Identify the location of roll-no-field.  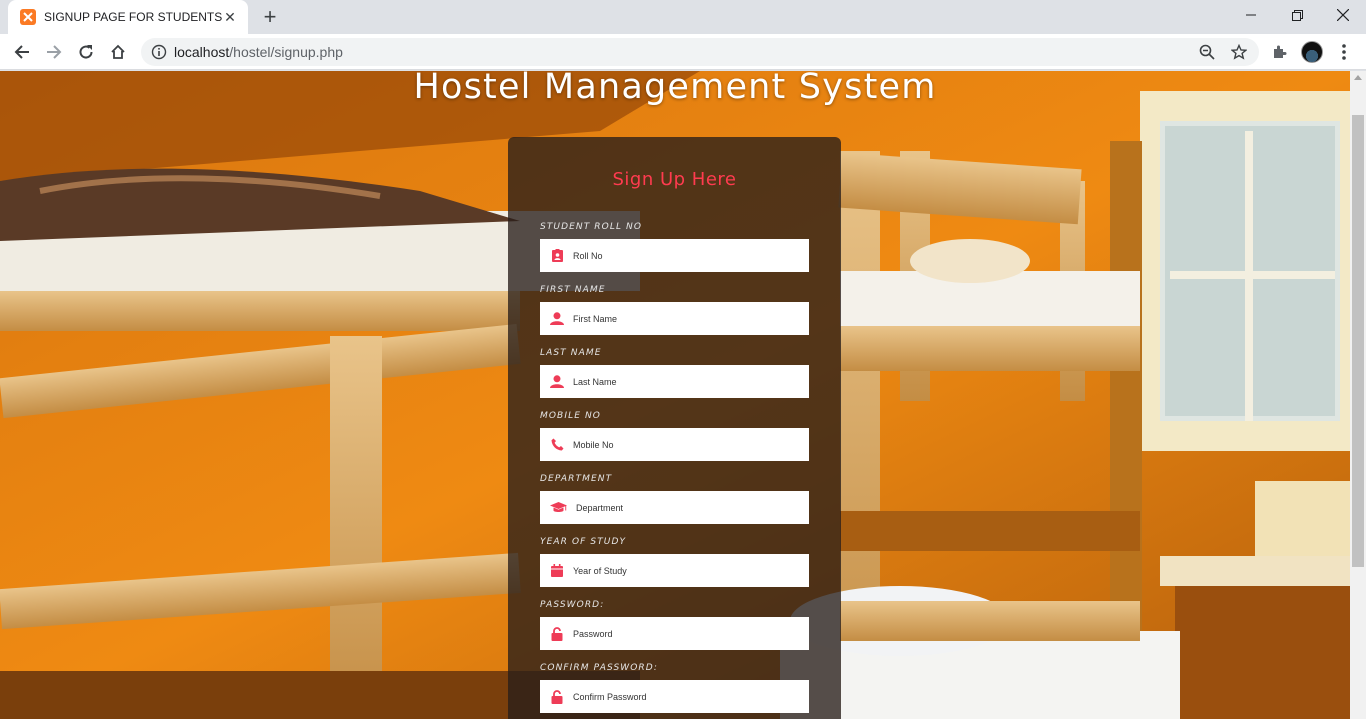
(674, 255).